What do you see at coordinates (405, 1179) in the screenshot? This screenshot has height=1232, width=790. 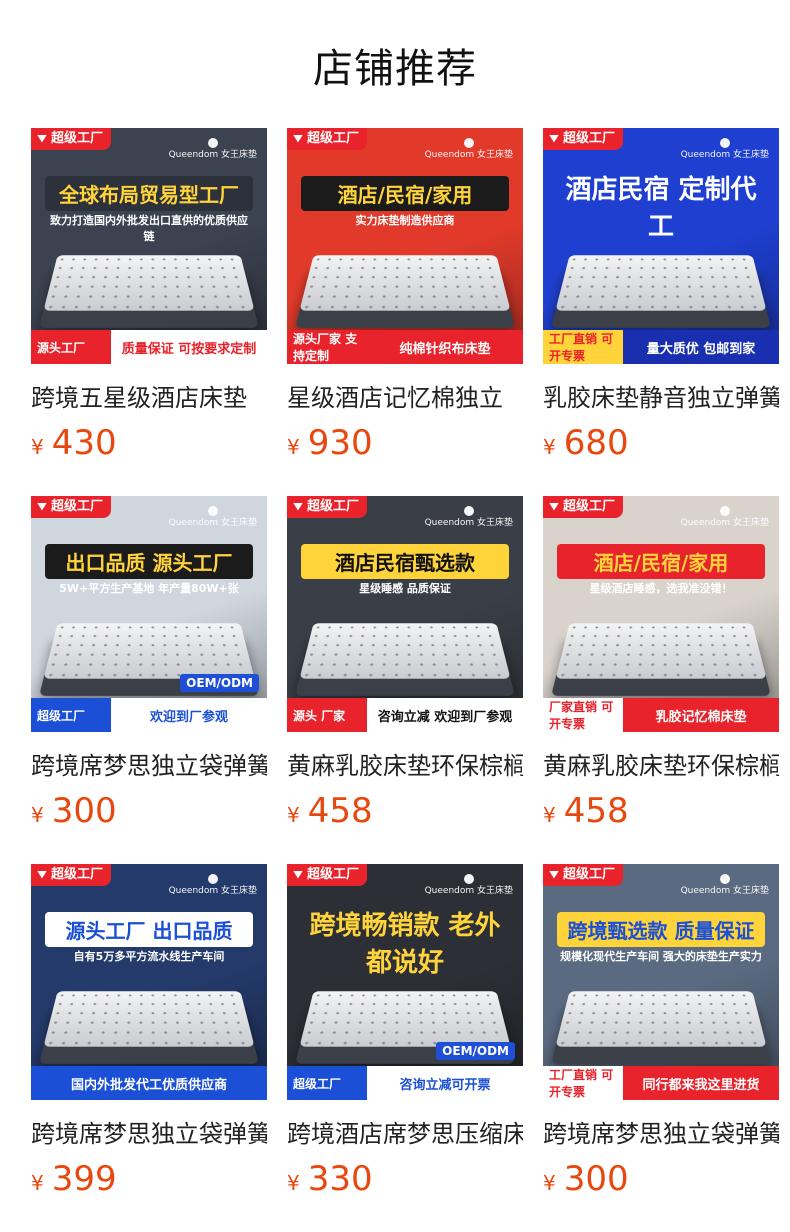 I see `product-price: ¥330` at bounding box center [405, 1179].